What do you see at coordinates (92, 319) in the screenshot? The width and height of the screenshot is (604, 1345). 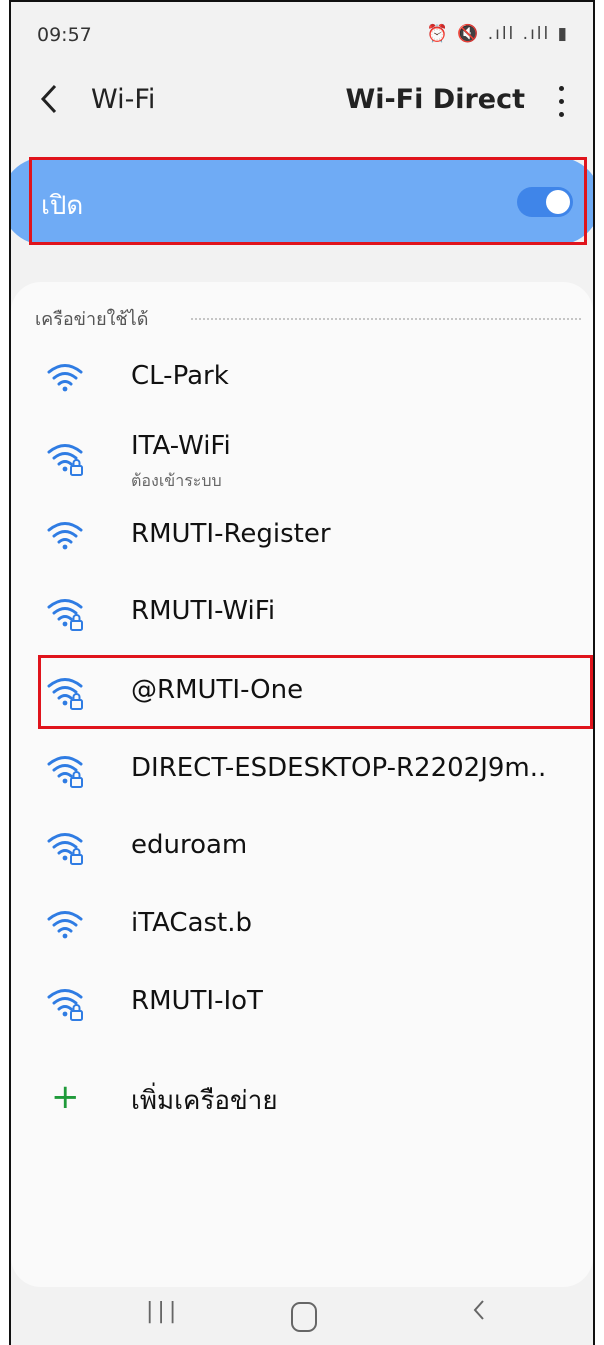 I see `available-networks-heading: เครือข่ายใช้ได้` at bounding box center [92, 319].